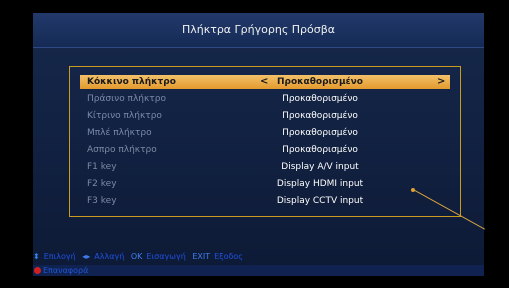 Image resolution: width=509 pixels, height=288 pixels. Describe the element at coordinates (265, 184) in the screenshot. I see `row-f2-key: F2 key Display HDMI input` at that location.